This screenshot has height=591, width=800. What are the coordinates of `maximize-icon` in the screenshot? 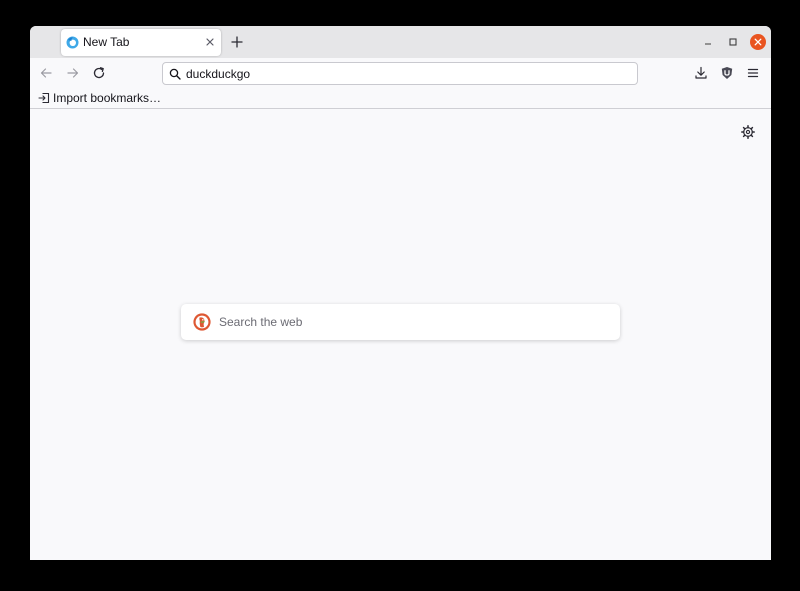 It's located at (733, 42).